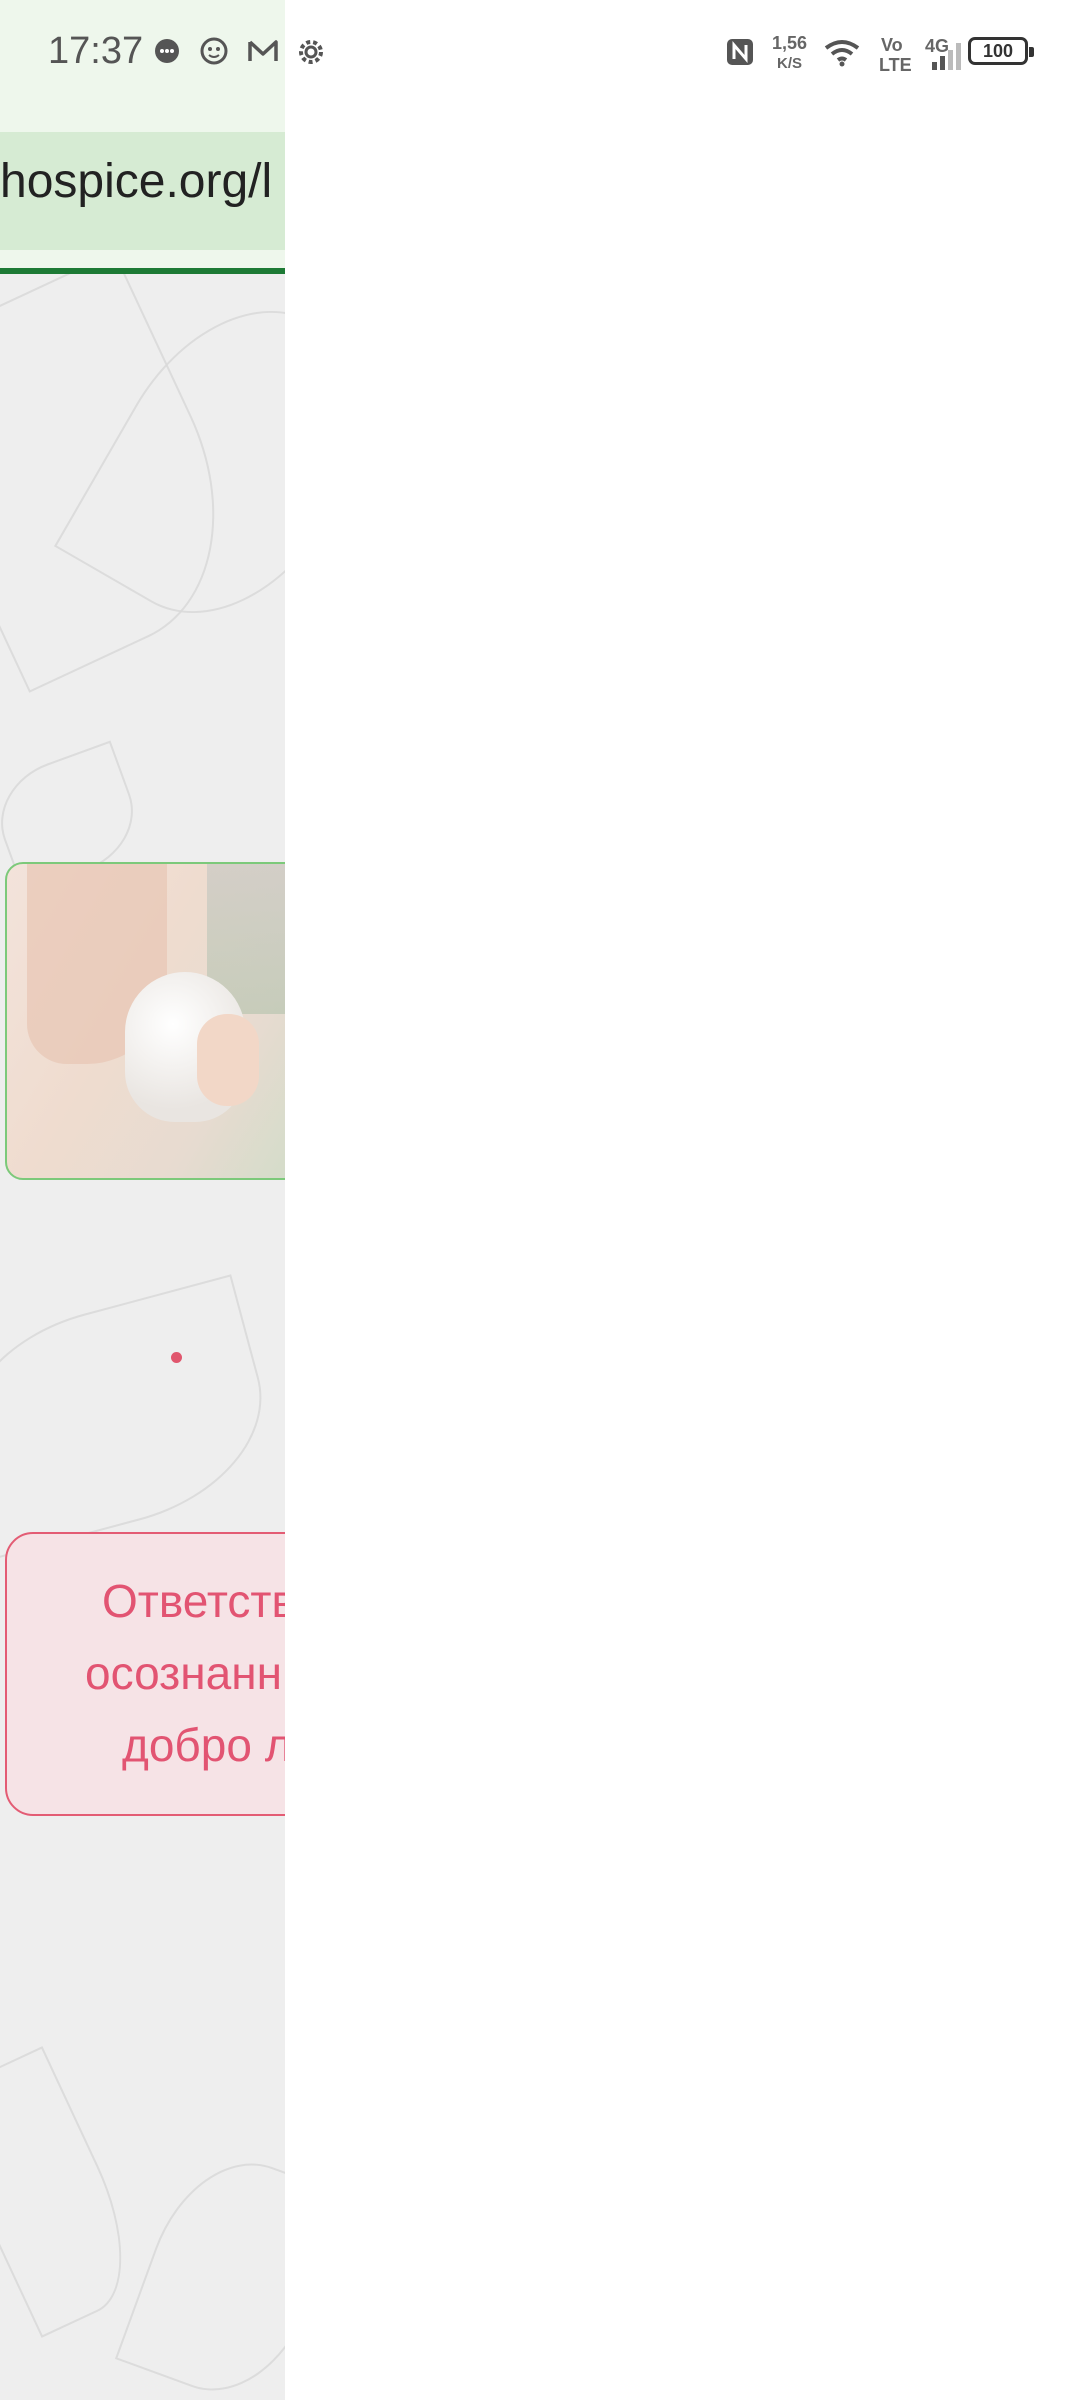 The width and height of the screenshot is (1080, 2400). Describe the element at coordinates (136, 181) in the screenshot. I see `url-text: hospice.org/l` at that location.